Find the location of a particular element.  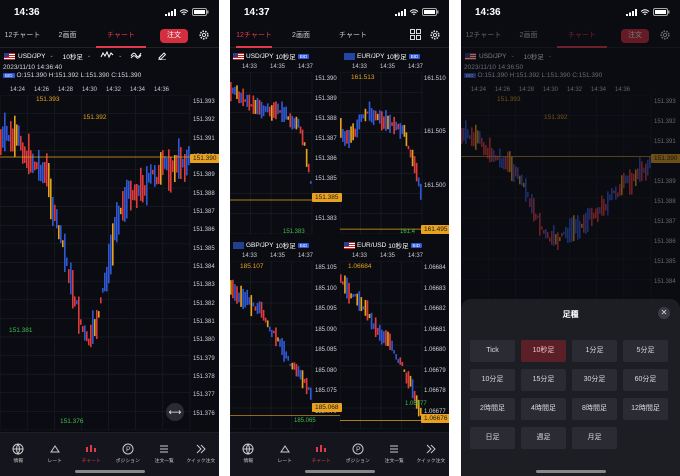

subchart-usdjpy-title: USD/JPY 10秒足 BID is located at coordinates (272, 56).